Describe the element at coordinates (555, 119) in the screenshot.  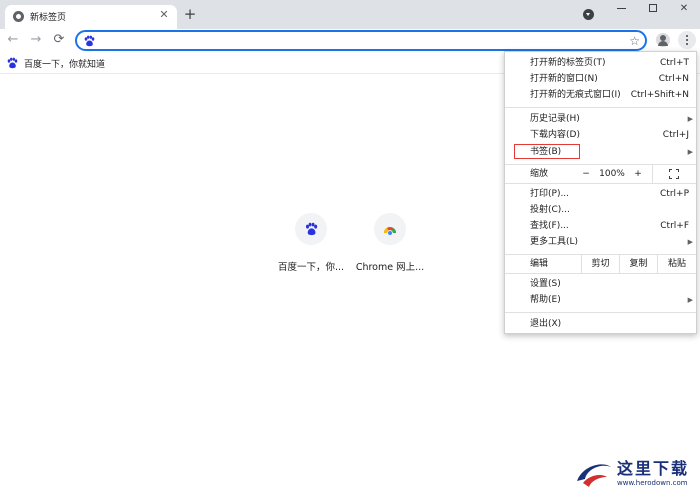
I see `menu-item-label: 历史记录(H)` at that location.